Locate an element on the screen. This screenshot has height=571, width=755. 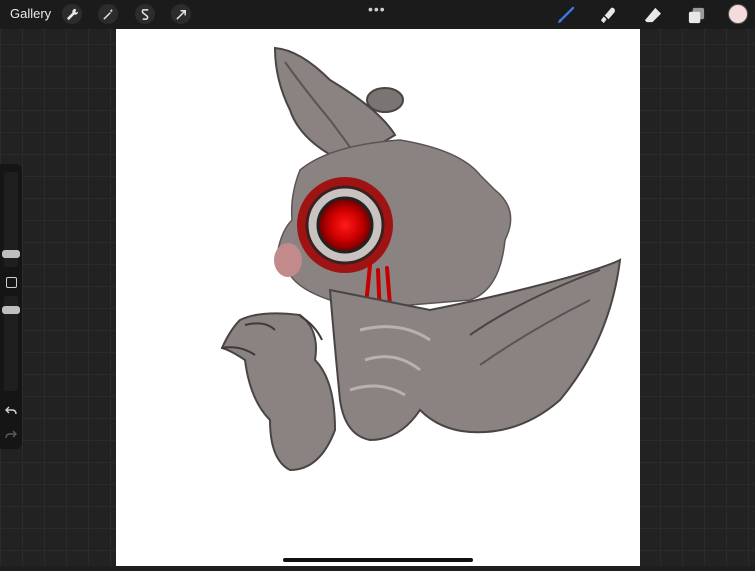
modify-button is located at coordinates (11, 282).